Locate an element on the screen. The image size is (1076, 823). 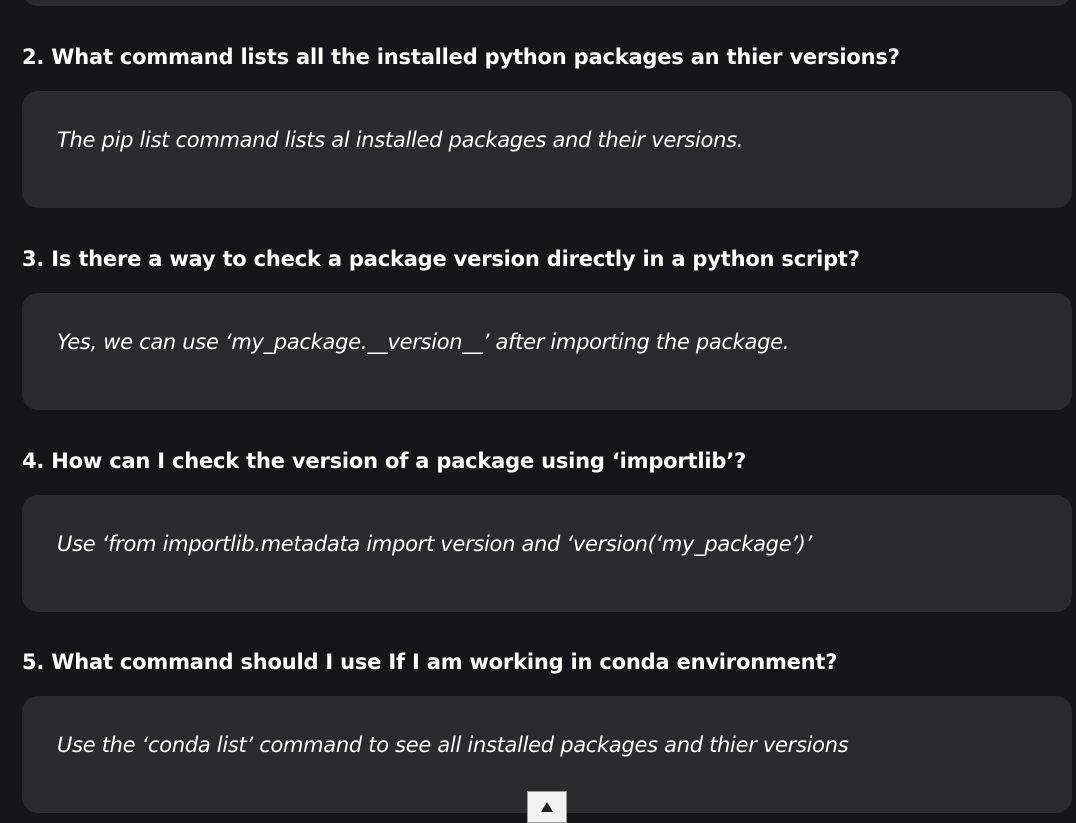
caret-up-icon is located at coordinates (547, 807).